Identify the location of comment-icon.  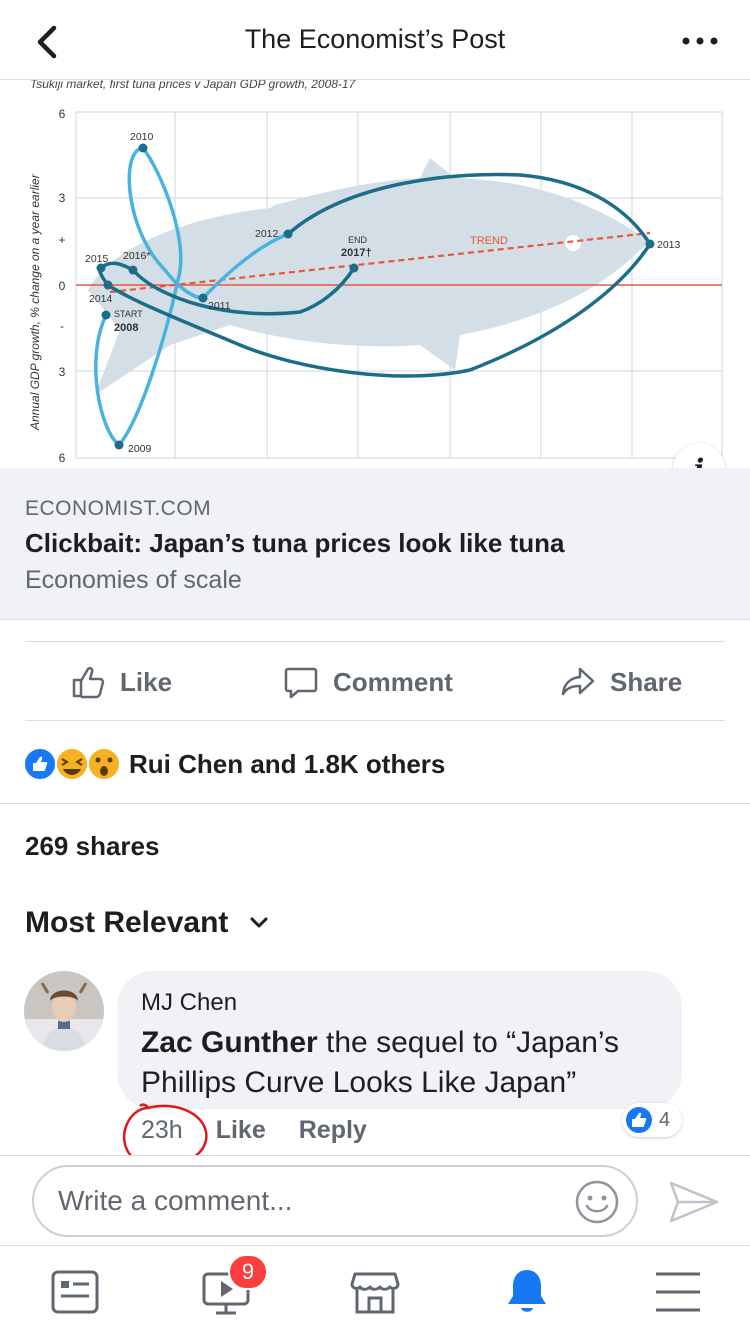
(301, 683).